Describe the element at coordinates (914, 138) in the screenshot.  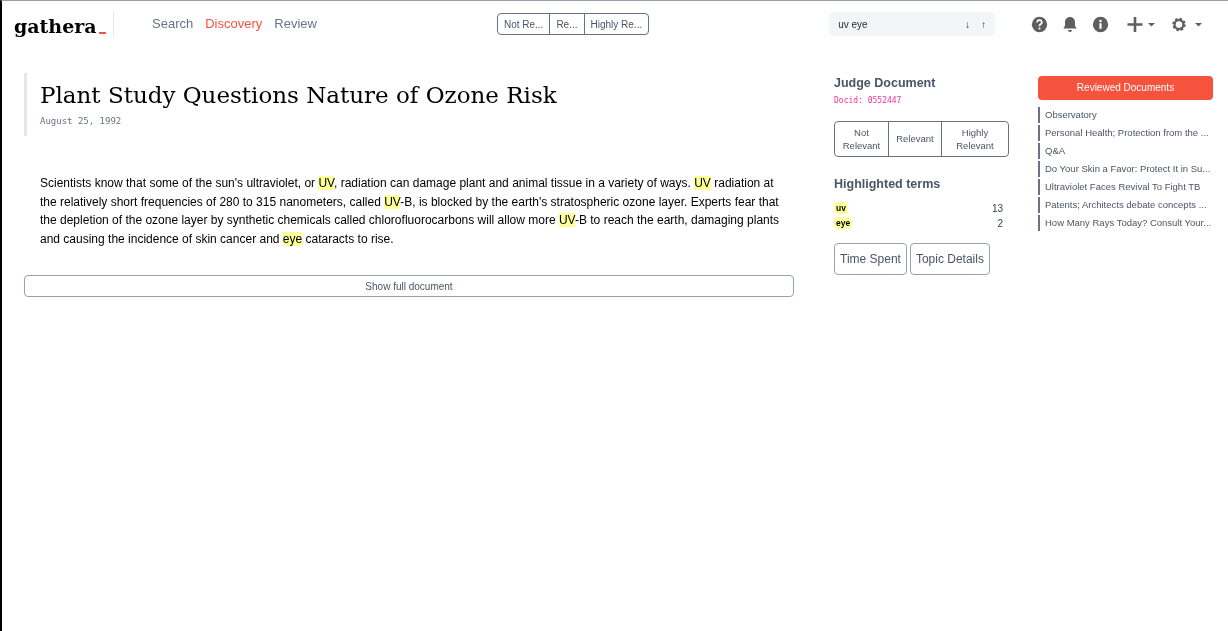
I see `relevance-button: Relevant` at that location.